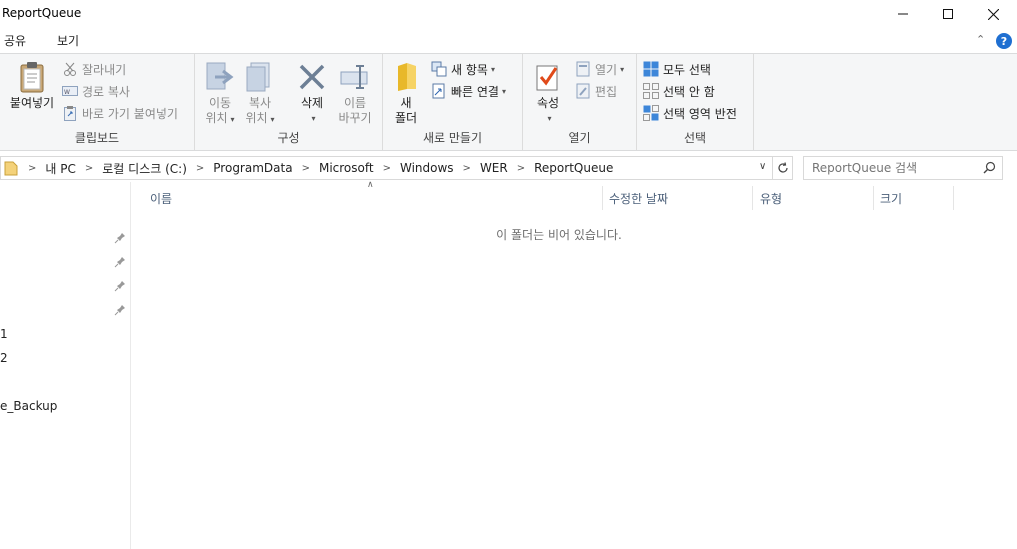  Describe the element at coordinates (695, 102) in the screenshot. I see `select-group: 모두 선택 선택 안 함 선택 영역 반전 선택` at that location.